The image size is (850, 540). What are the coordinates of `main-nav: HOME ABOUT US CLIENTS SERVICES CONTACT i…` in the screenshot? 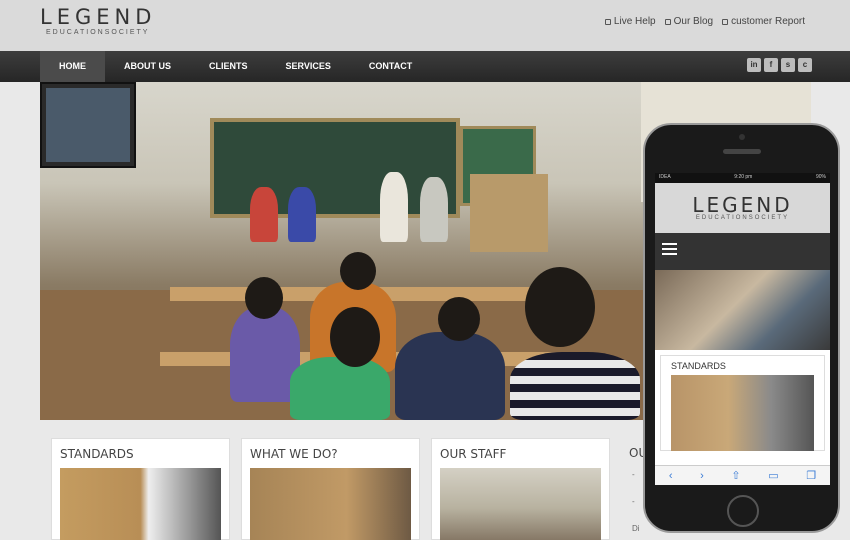 It's located at (425, 66).